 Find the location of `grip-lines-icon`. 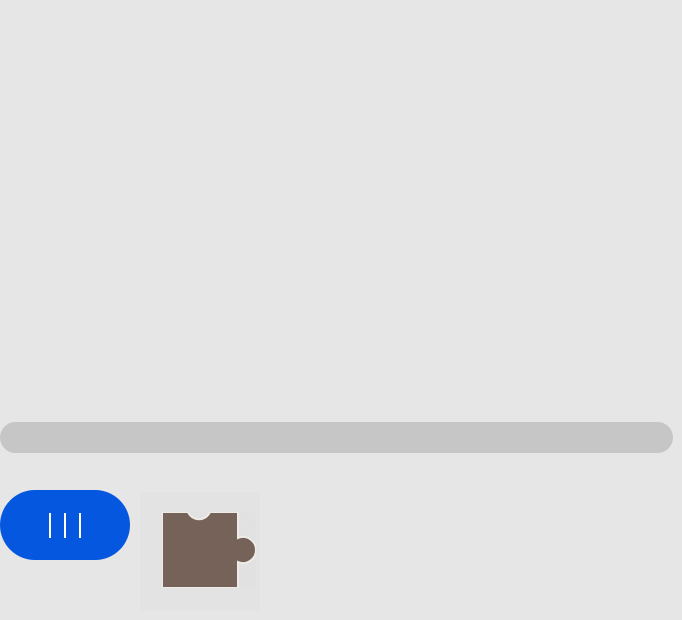

grip-lines-icon is located at coordinates (65, 525).